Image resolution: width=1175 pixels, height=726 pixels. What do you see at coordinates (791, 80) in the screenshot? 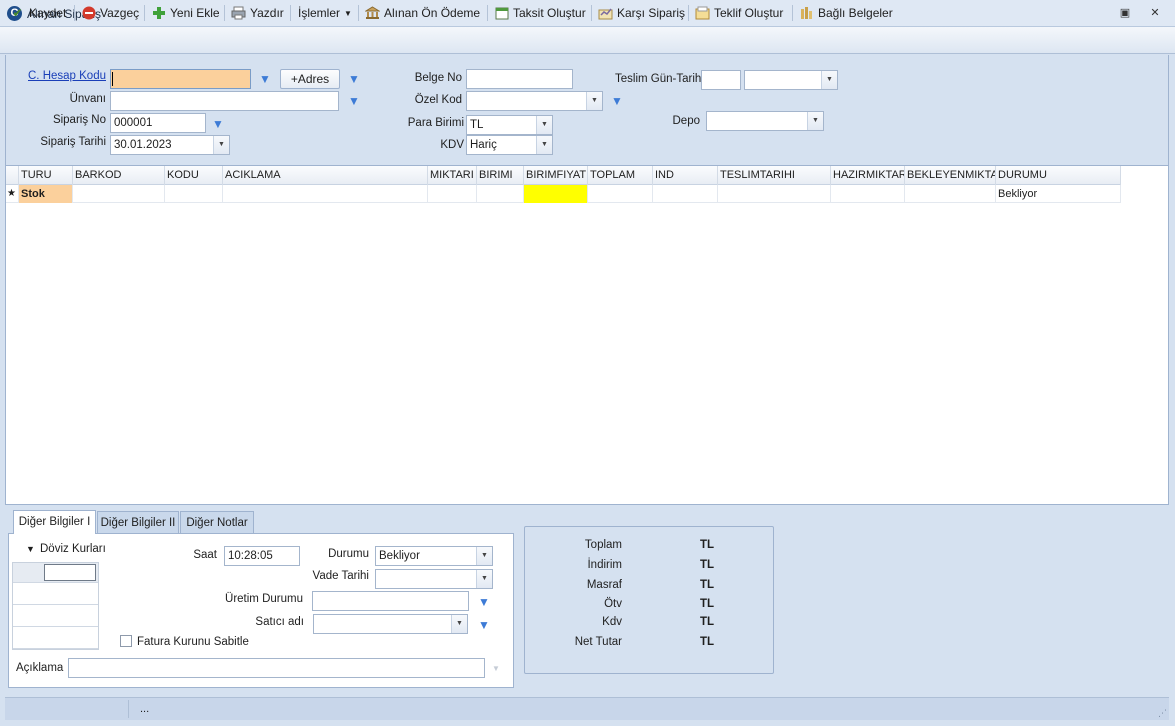
I see `delivery-date-picker: ▼` at bounding box center [791, 80].